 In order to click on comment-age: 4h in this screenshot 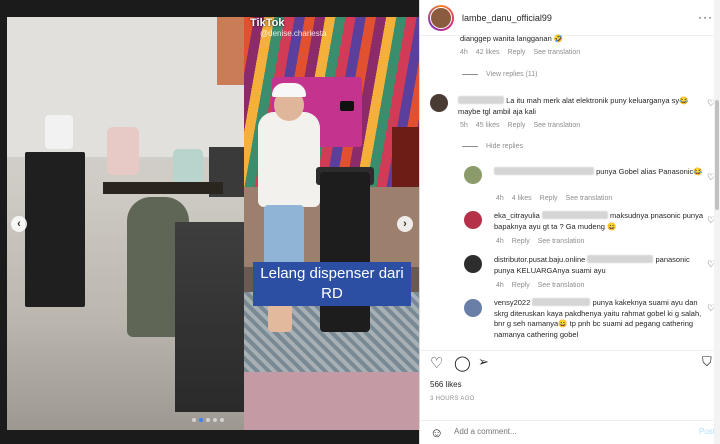, I will do `click(464, 52)`.